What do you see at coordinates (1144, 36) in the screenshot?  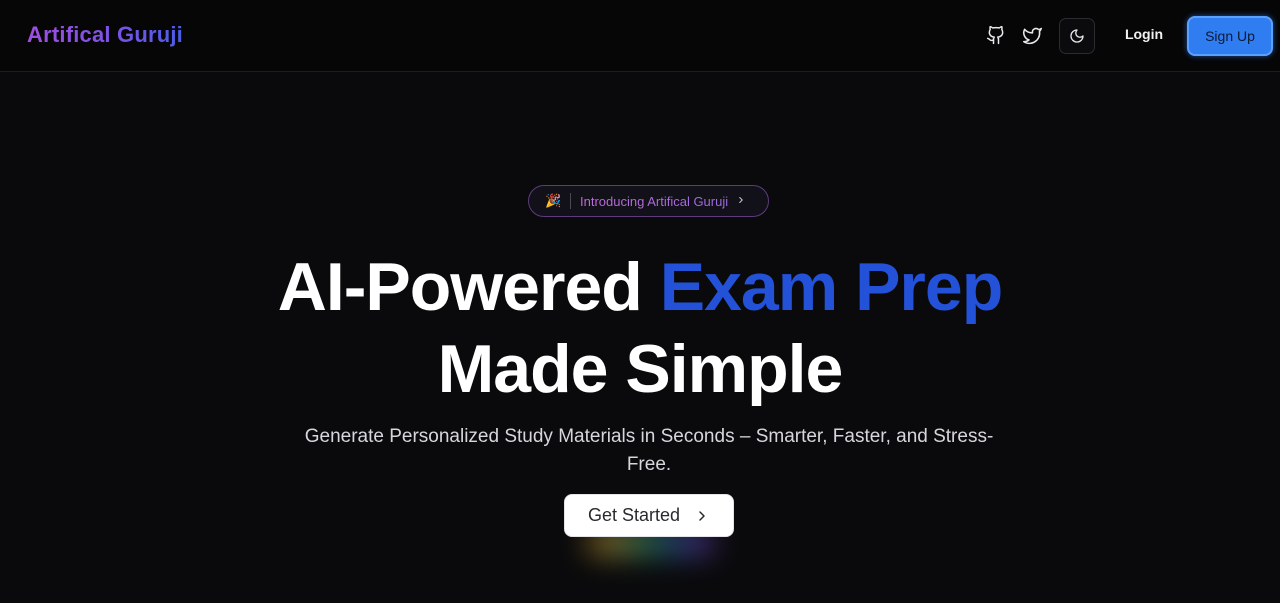 I see `login-link: Login` at bounding box center [1144, 36].